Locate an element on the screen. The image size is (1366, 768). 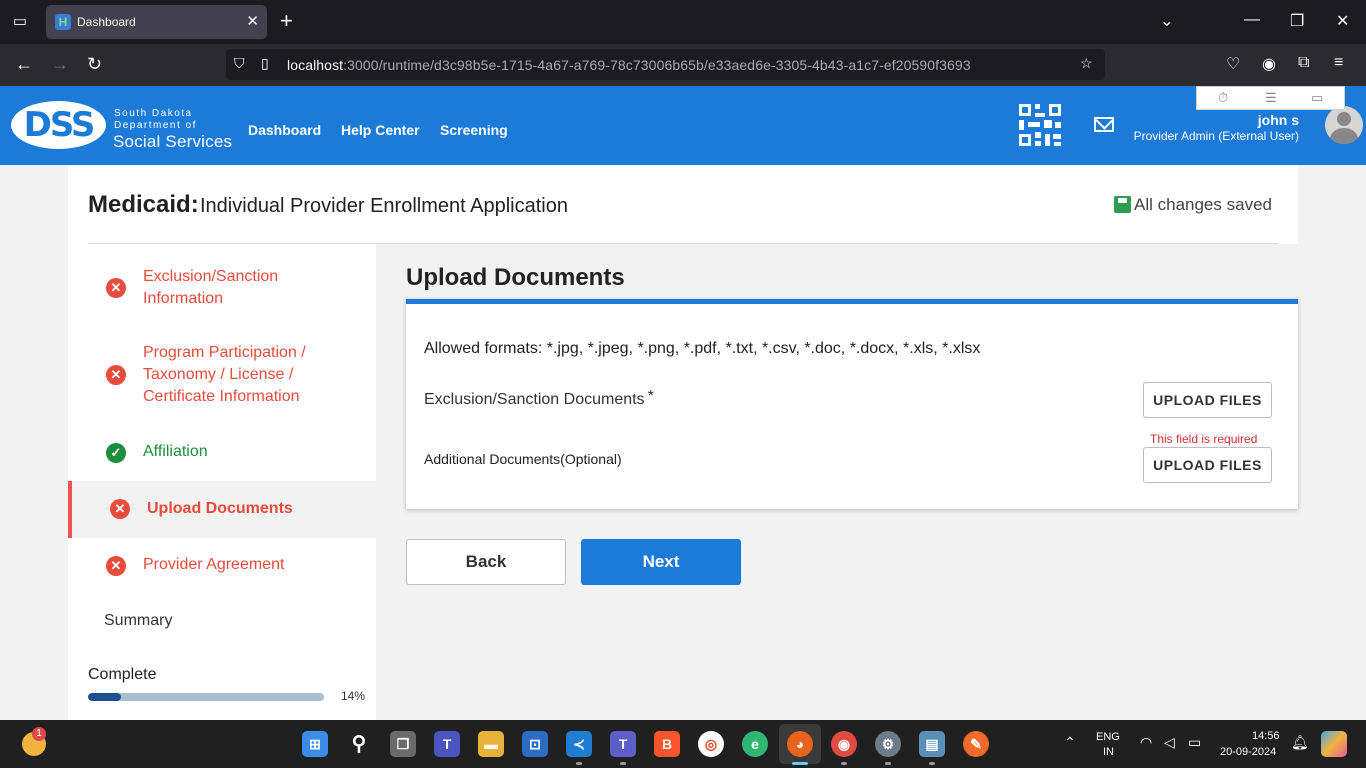
upload-exclusion-button: UPLOAD FILES is located at coordinates (1207, 400).